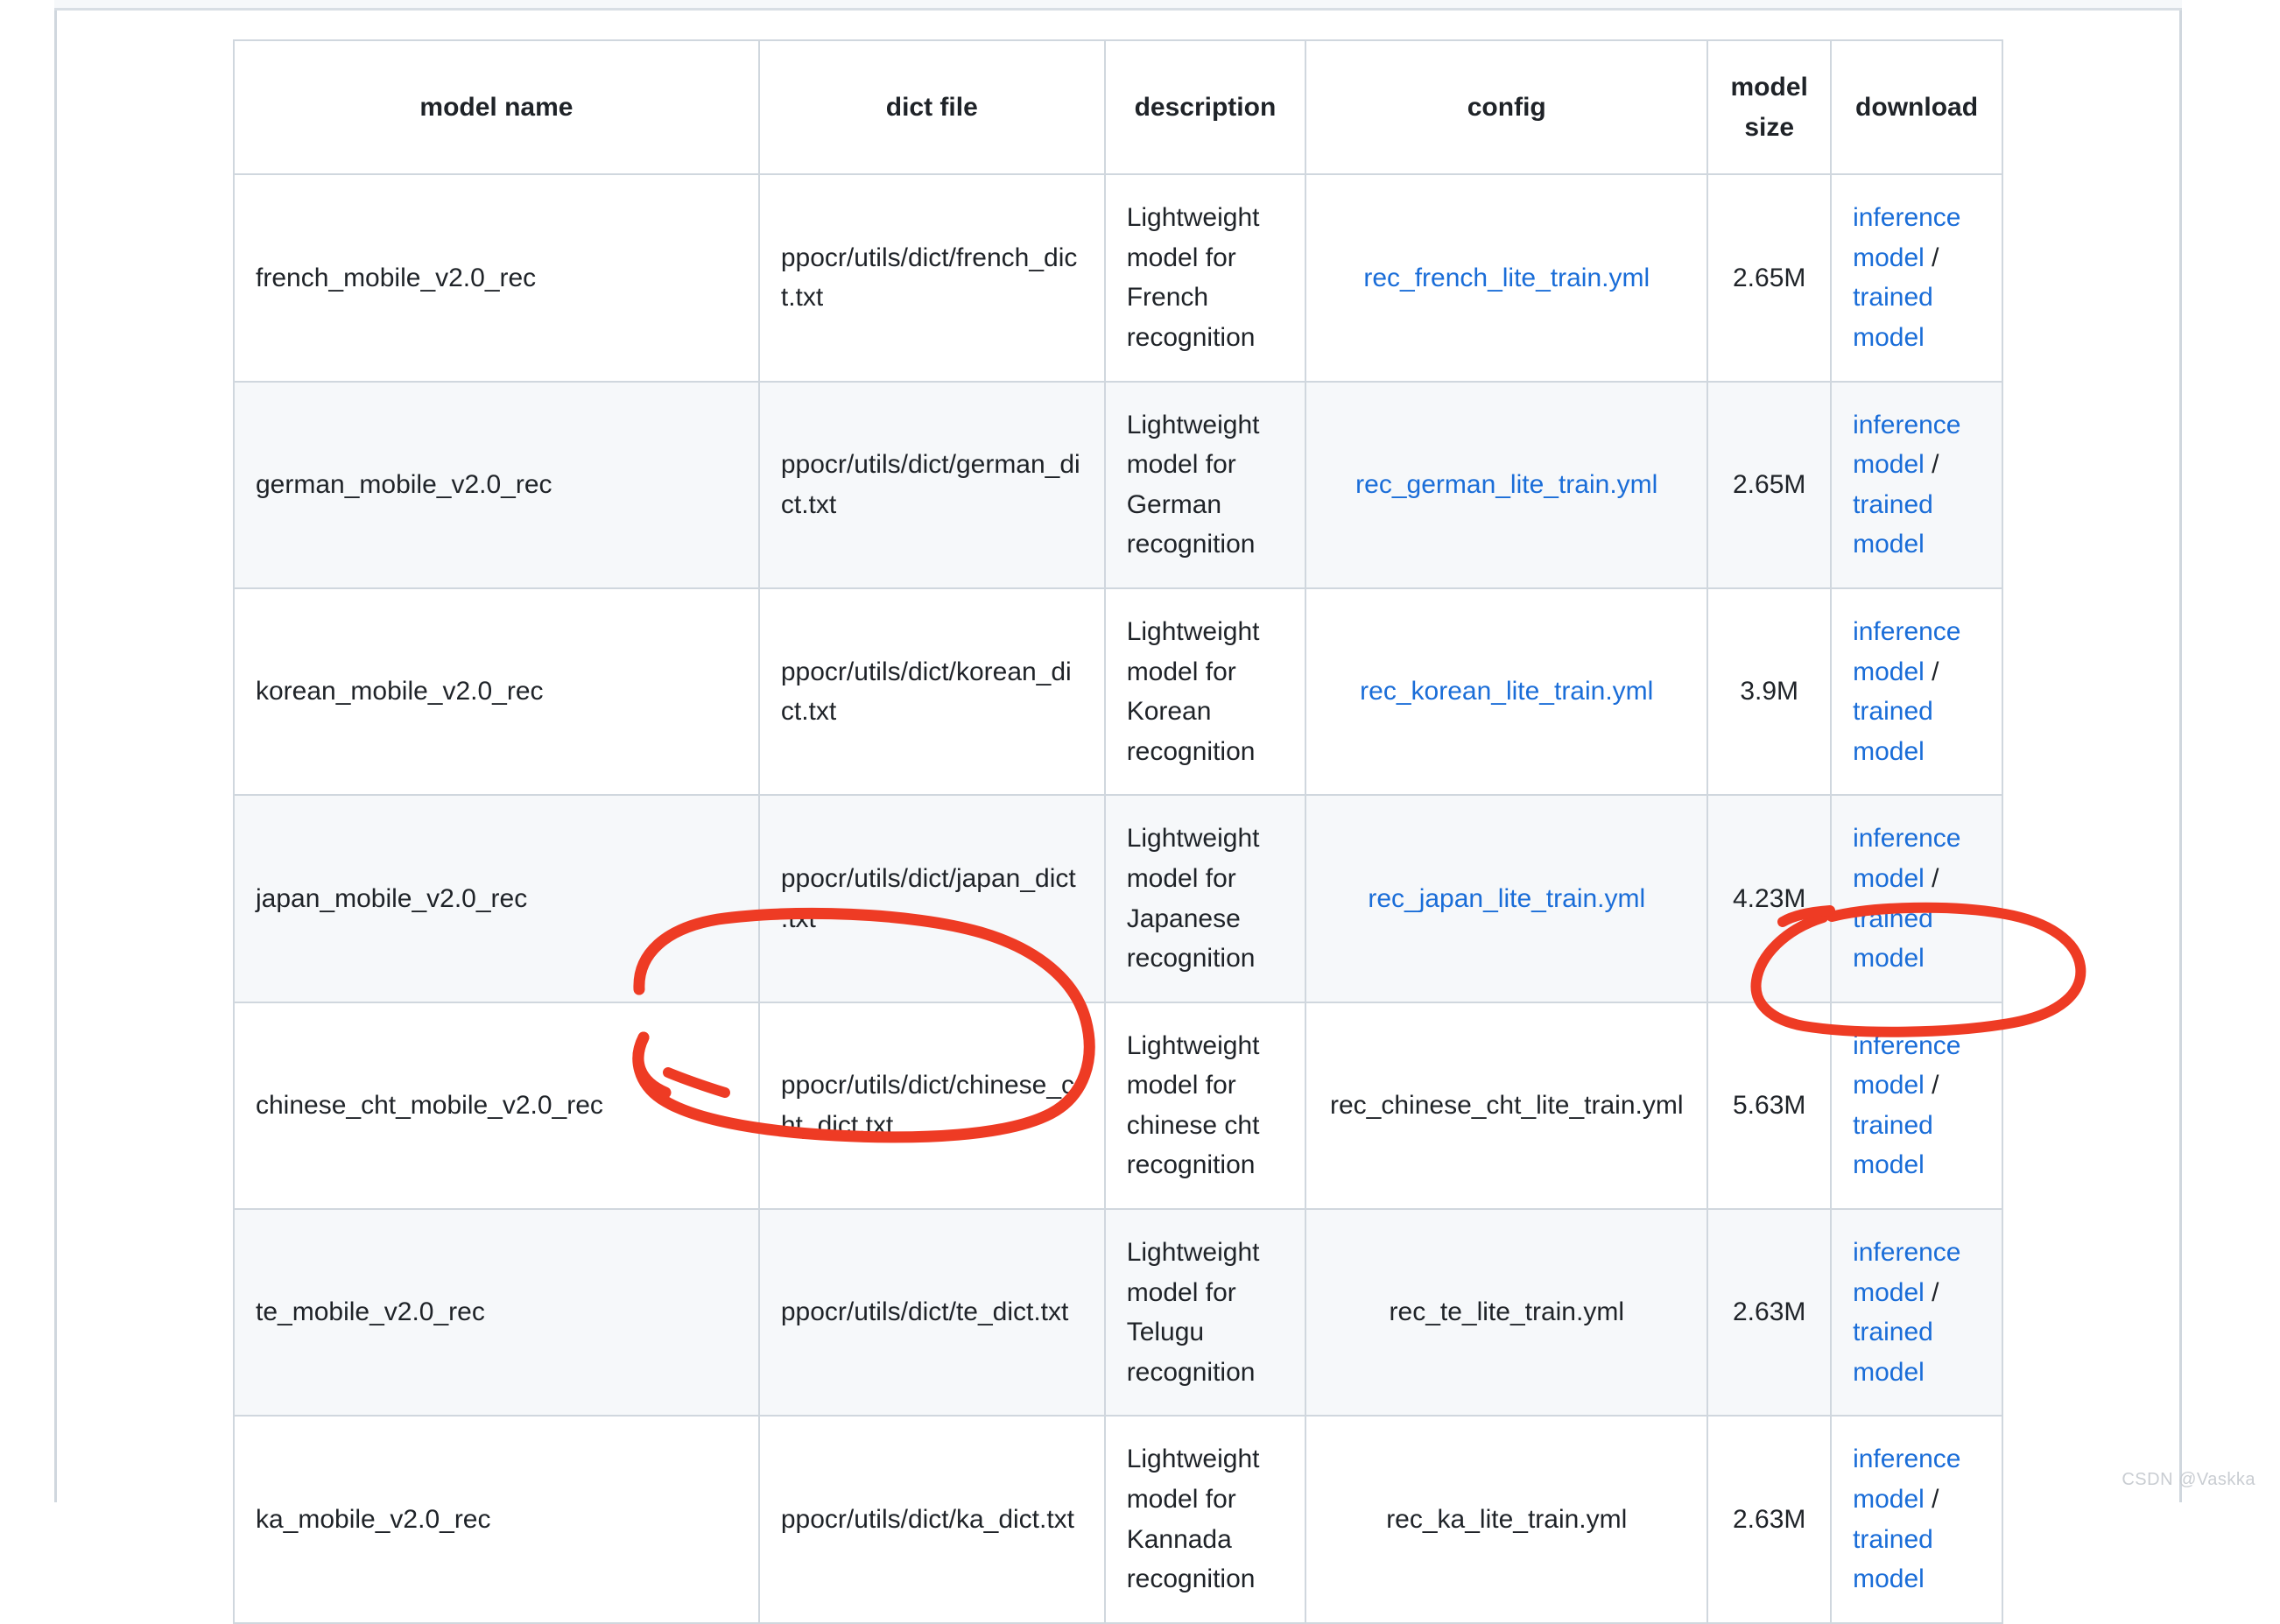 The height and width of the screenshot is (1624, 2280). I want to click on cell-model-size: 3.9M, so click(1769, 692).